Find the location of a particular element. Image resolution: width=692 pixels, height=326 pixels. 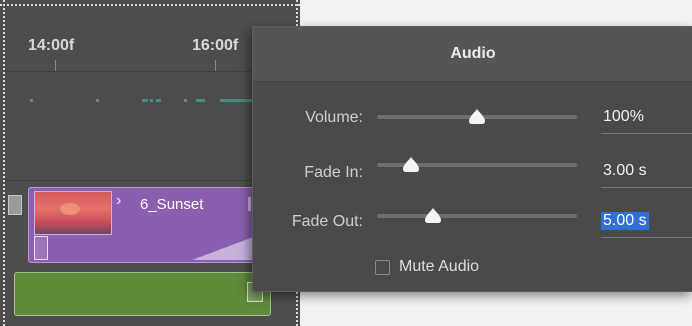

chevron-right-icon: › is located at coordinates (118, 201).